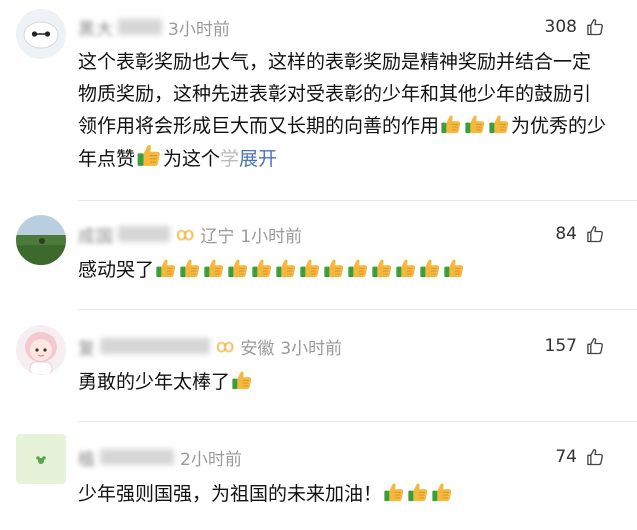 Image resolution: width=637 pixels, height=530 pixels. Describe the element at coordinates (566, 234) in the screenshot. I see `like-count: 84` at that location.